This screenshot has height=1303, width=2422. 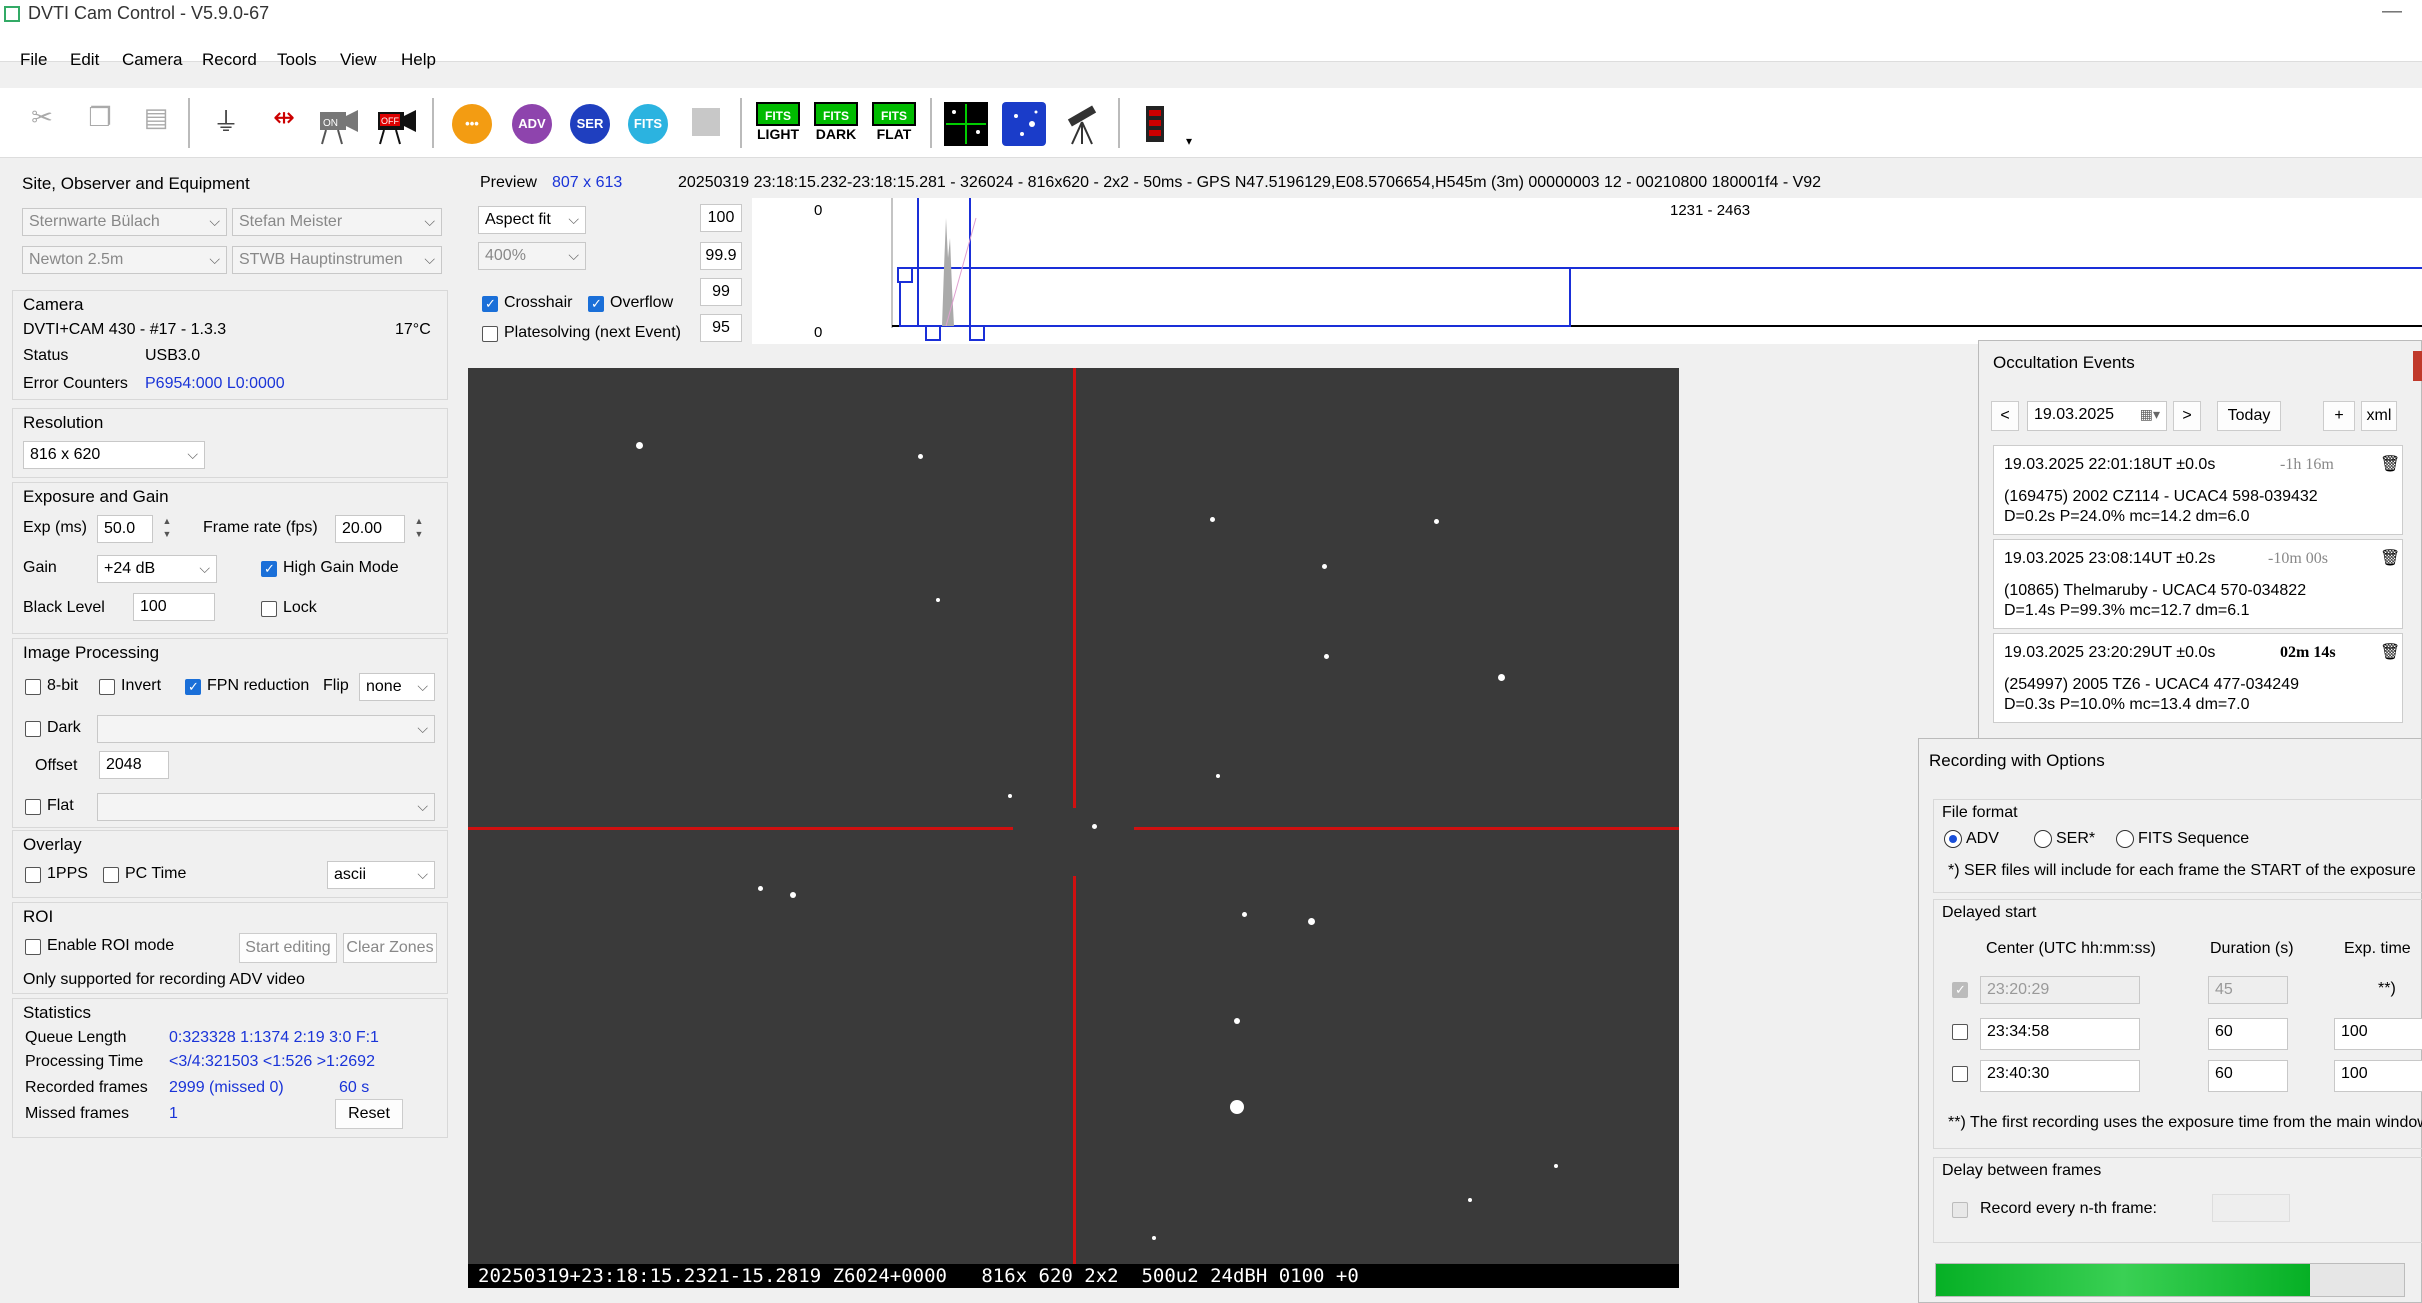 What do you see at coordinates (107, 687) in the screenshot?
I see `invert-checkbox` at bounding box center [107, 687].